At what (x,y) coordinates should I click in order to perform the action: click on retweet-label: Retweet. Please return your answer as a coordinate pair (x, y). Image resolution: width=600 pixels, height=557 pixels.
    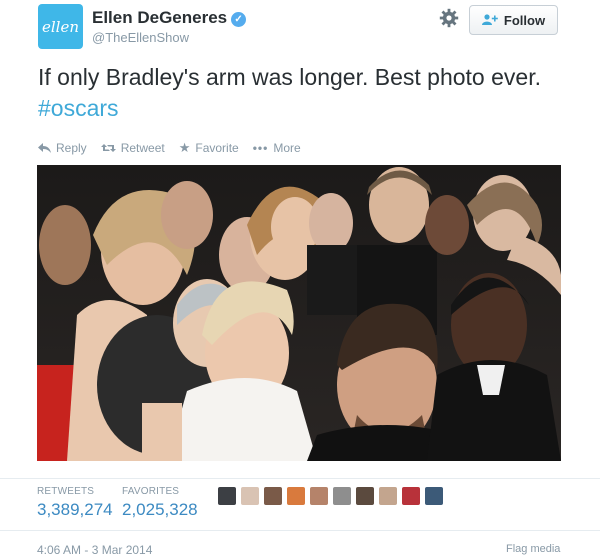
    Looking at the image, I should click on (142, 148).